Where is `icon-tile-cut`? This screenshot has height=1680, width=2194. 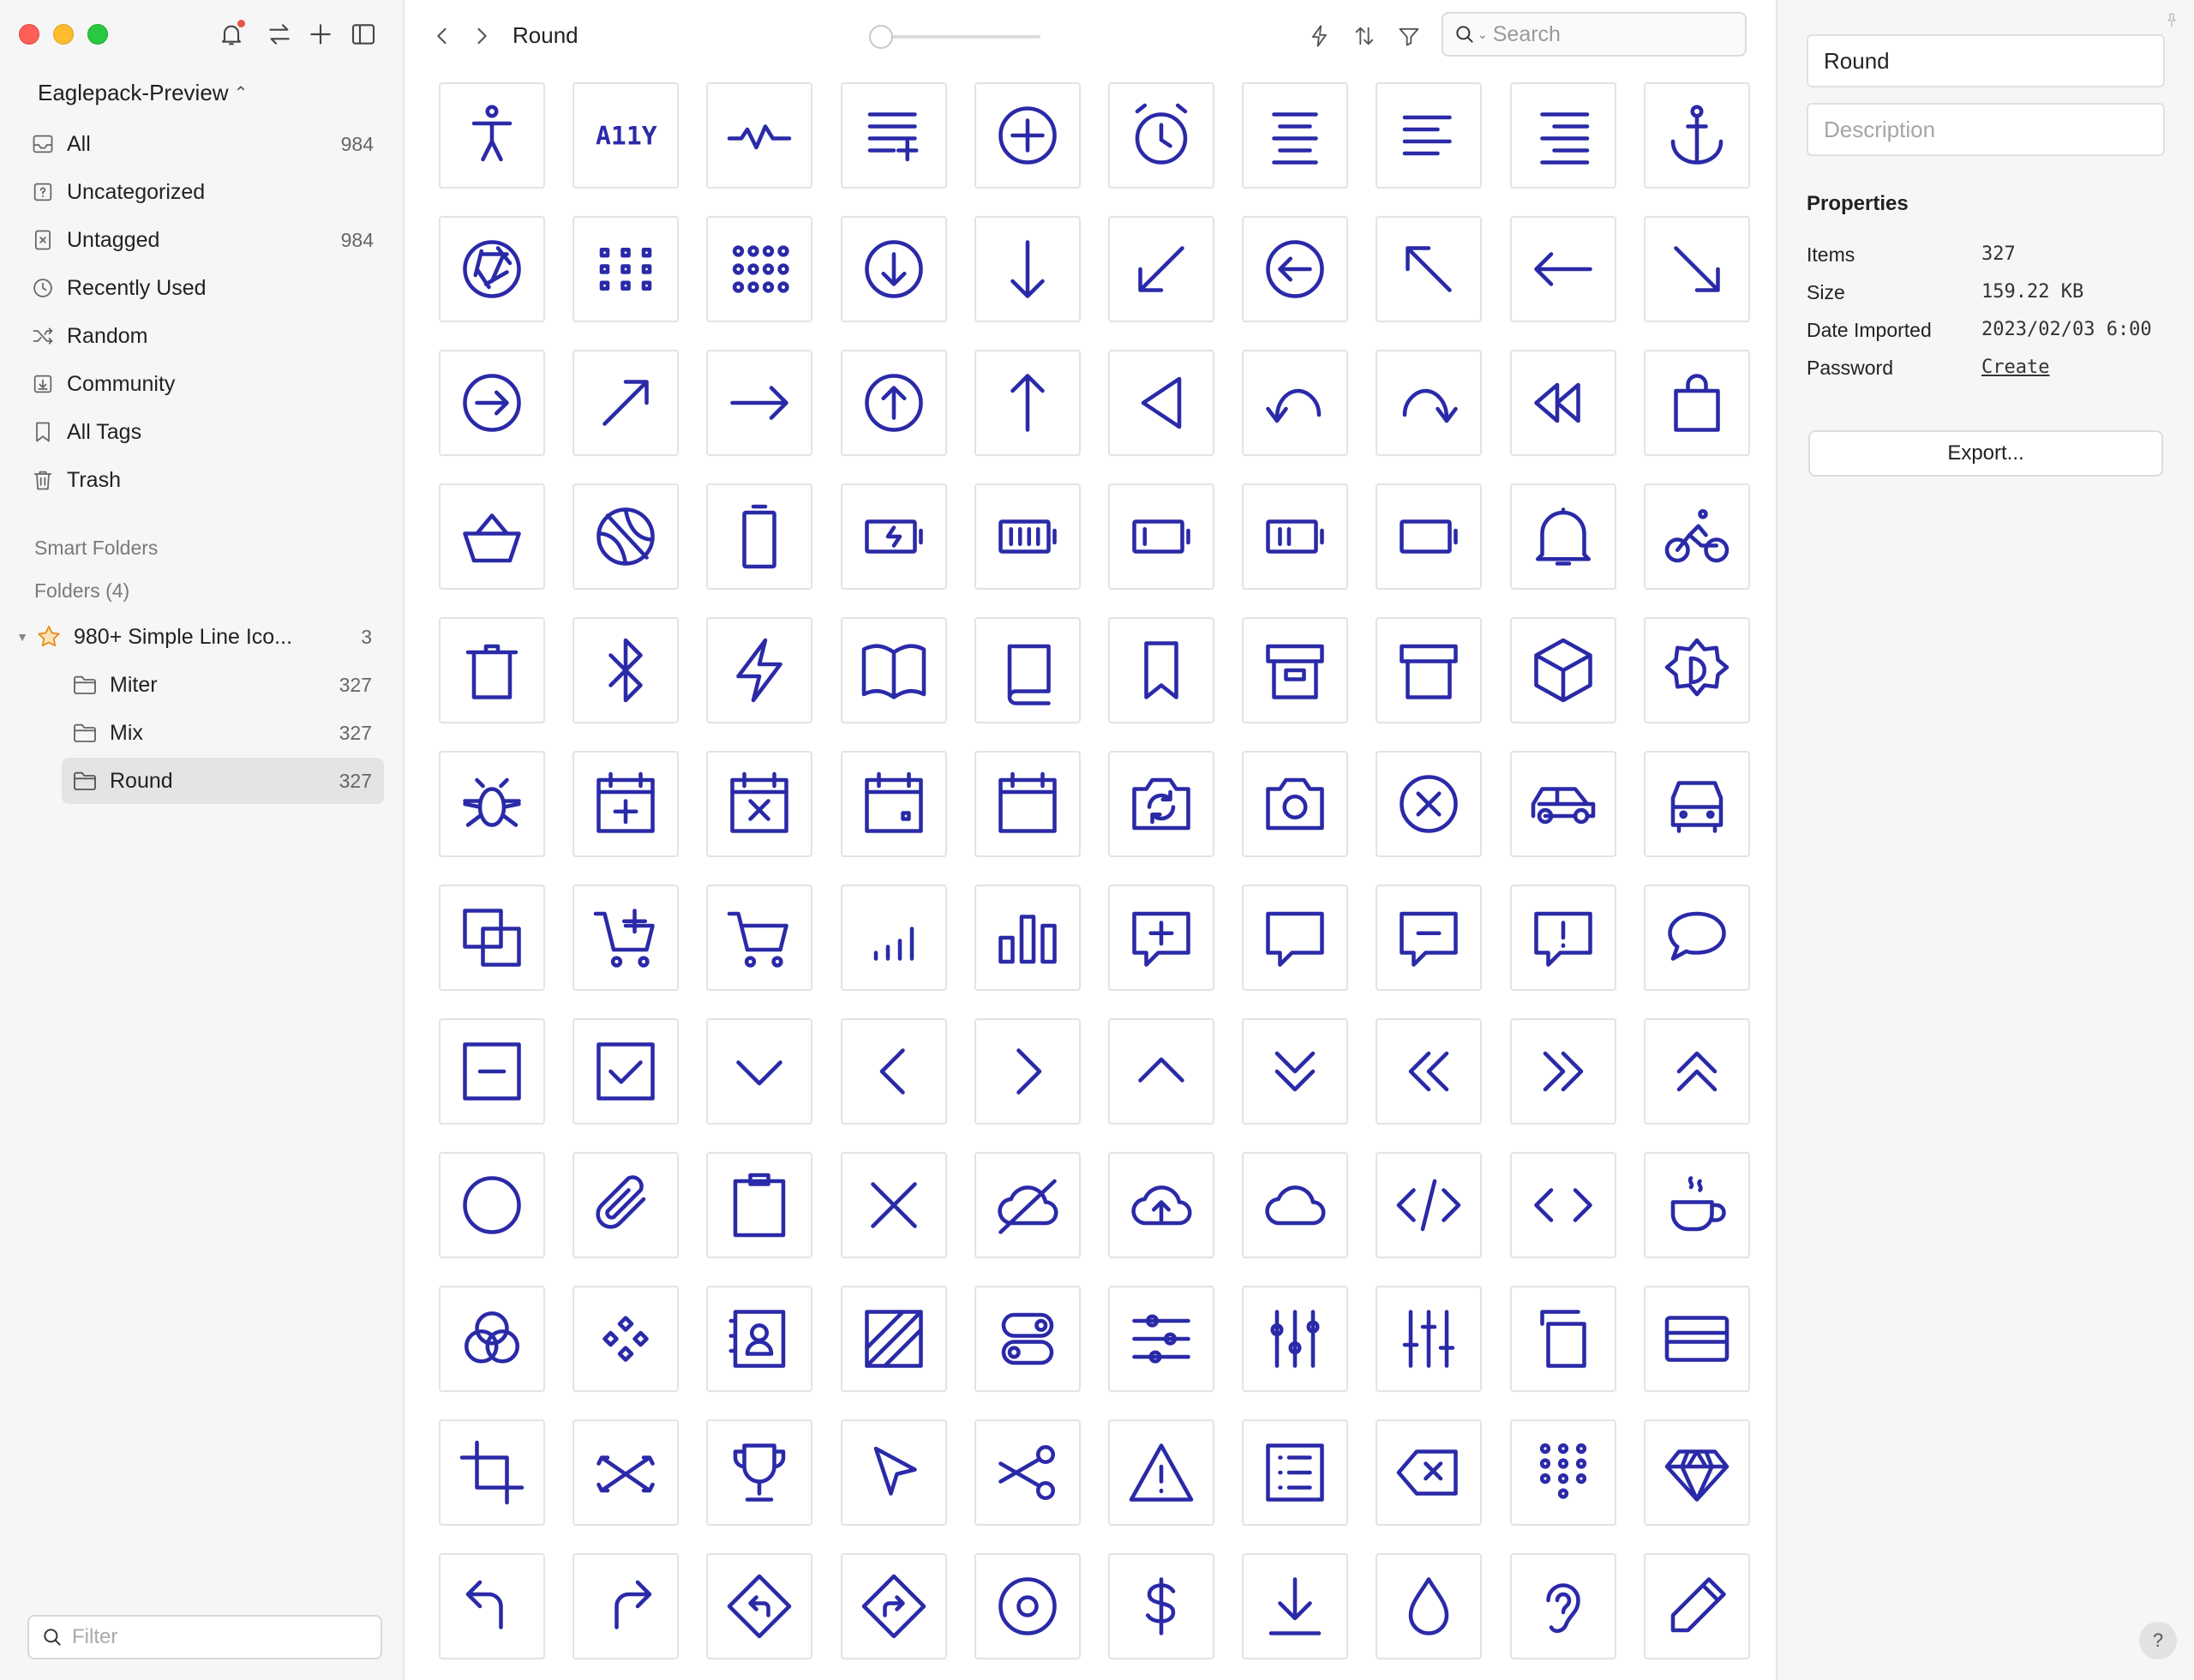 icon-tile-cut is located at coordinates (1027, 1472).